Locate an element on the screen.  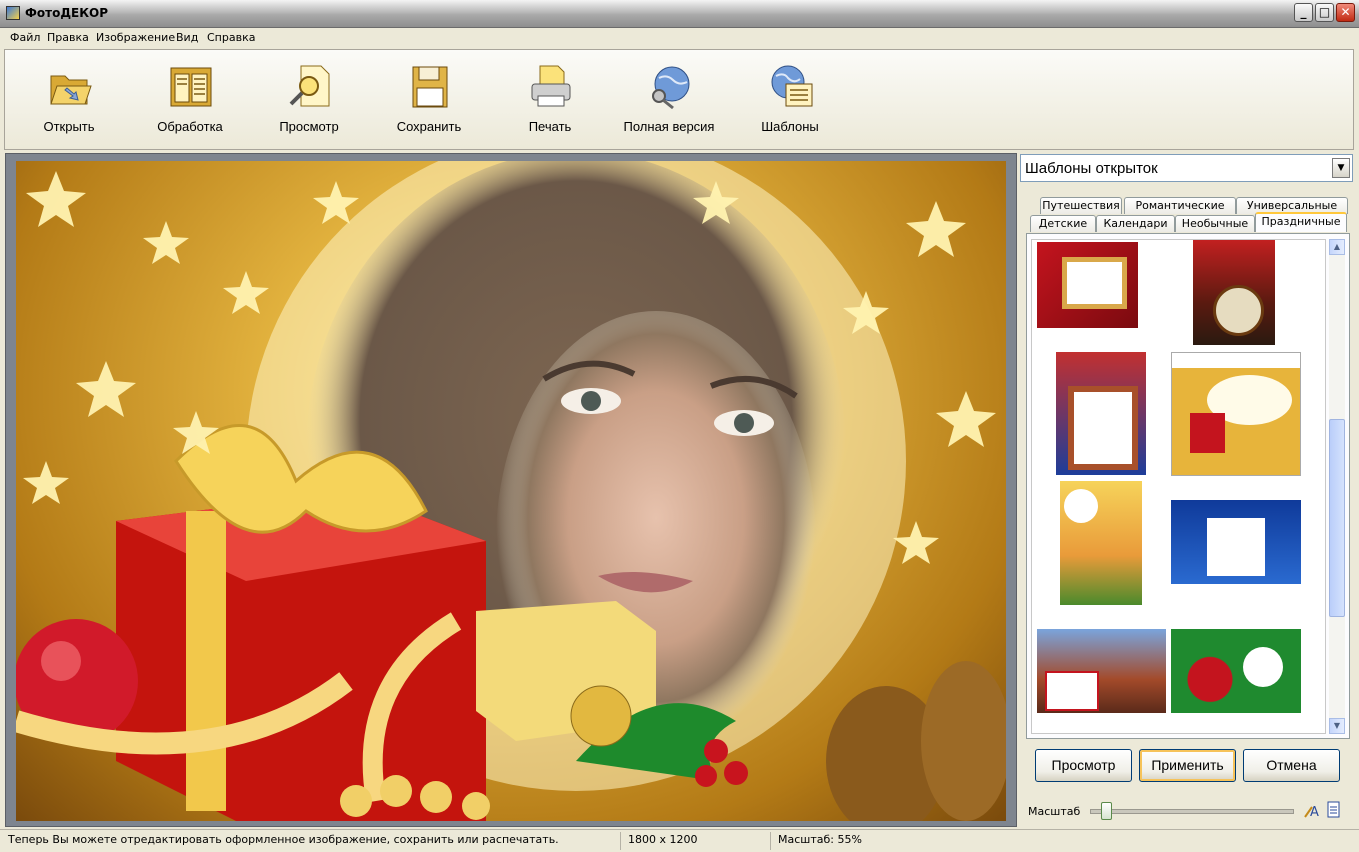
menu-view: Вид is located at coordinates (187, 37).